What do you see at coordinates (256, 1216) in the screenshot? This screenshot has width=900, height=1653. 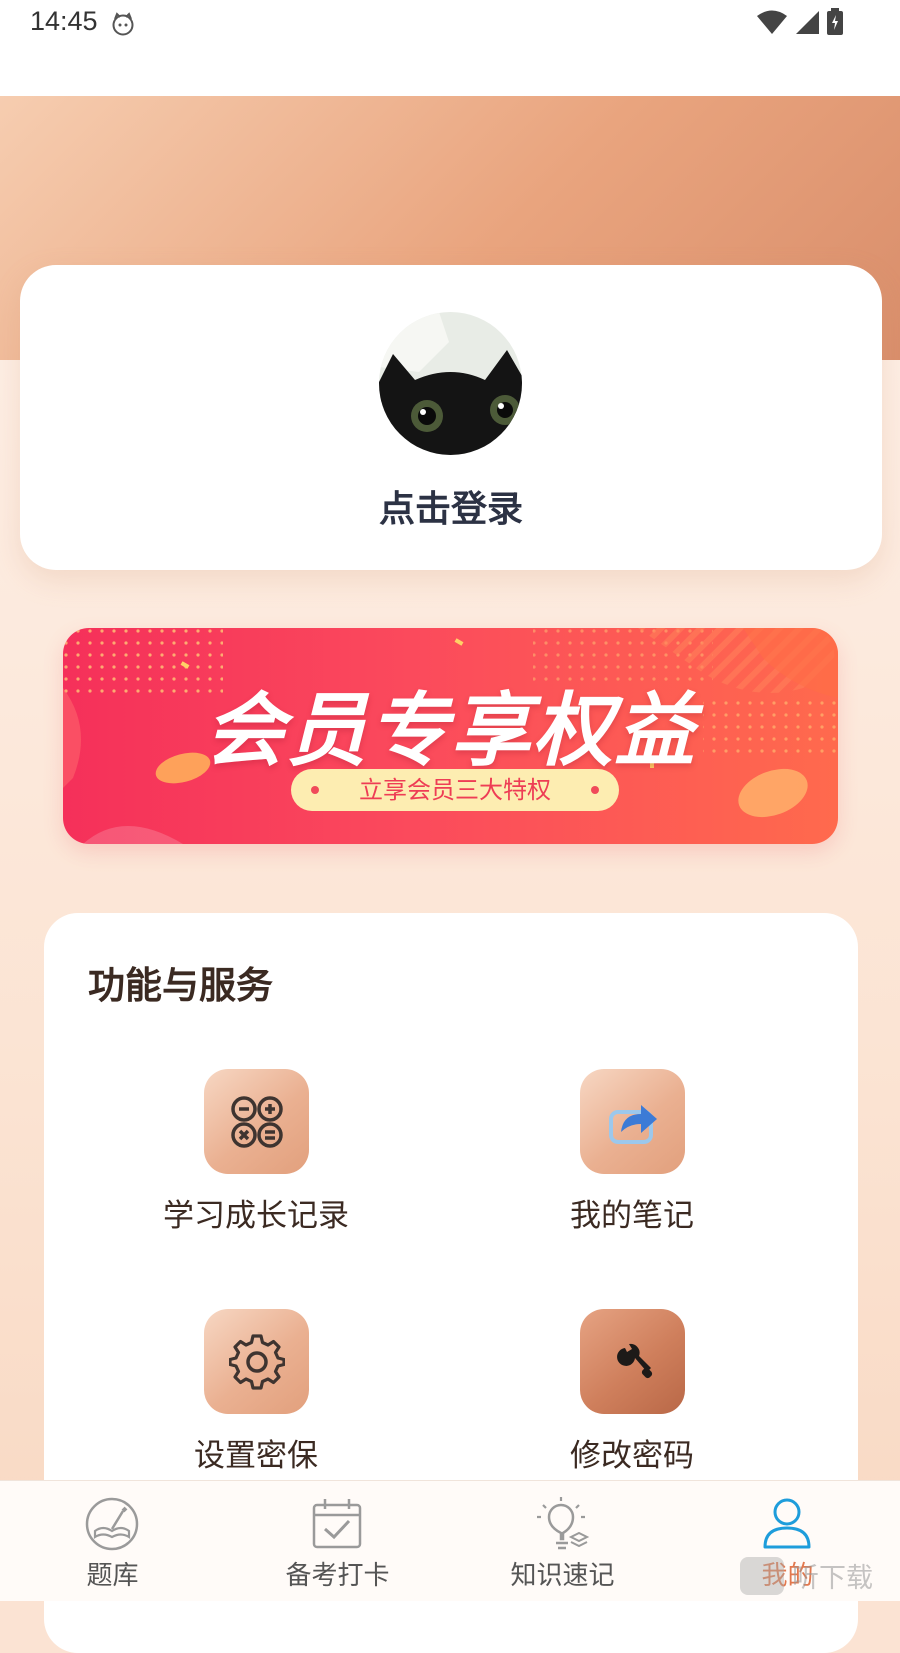 I see `service-label: 学习成长记录` at bounding box center [256, 1216].